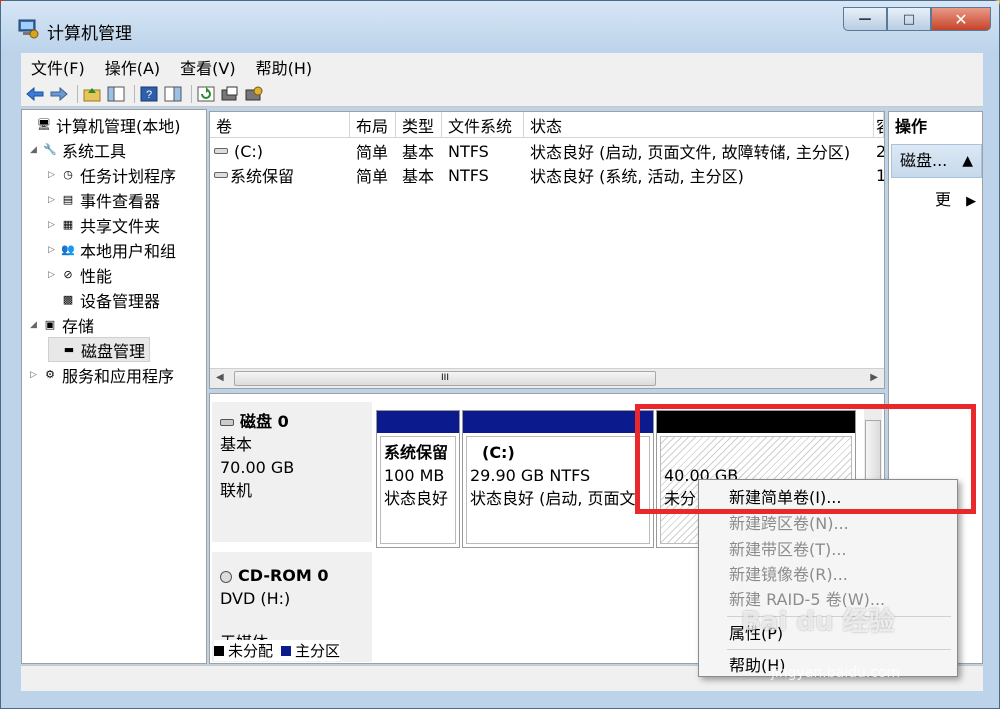  What do you see at coordinates (59, 94) in the screenshot?
I see `forward-arrow-icon` at bounding box center [59, 94].